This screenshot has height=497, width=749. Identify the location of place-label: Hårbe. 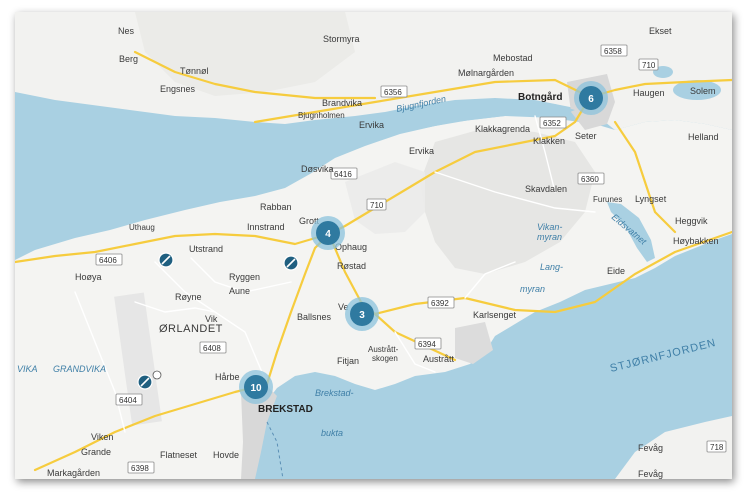
(227, 377).